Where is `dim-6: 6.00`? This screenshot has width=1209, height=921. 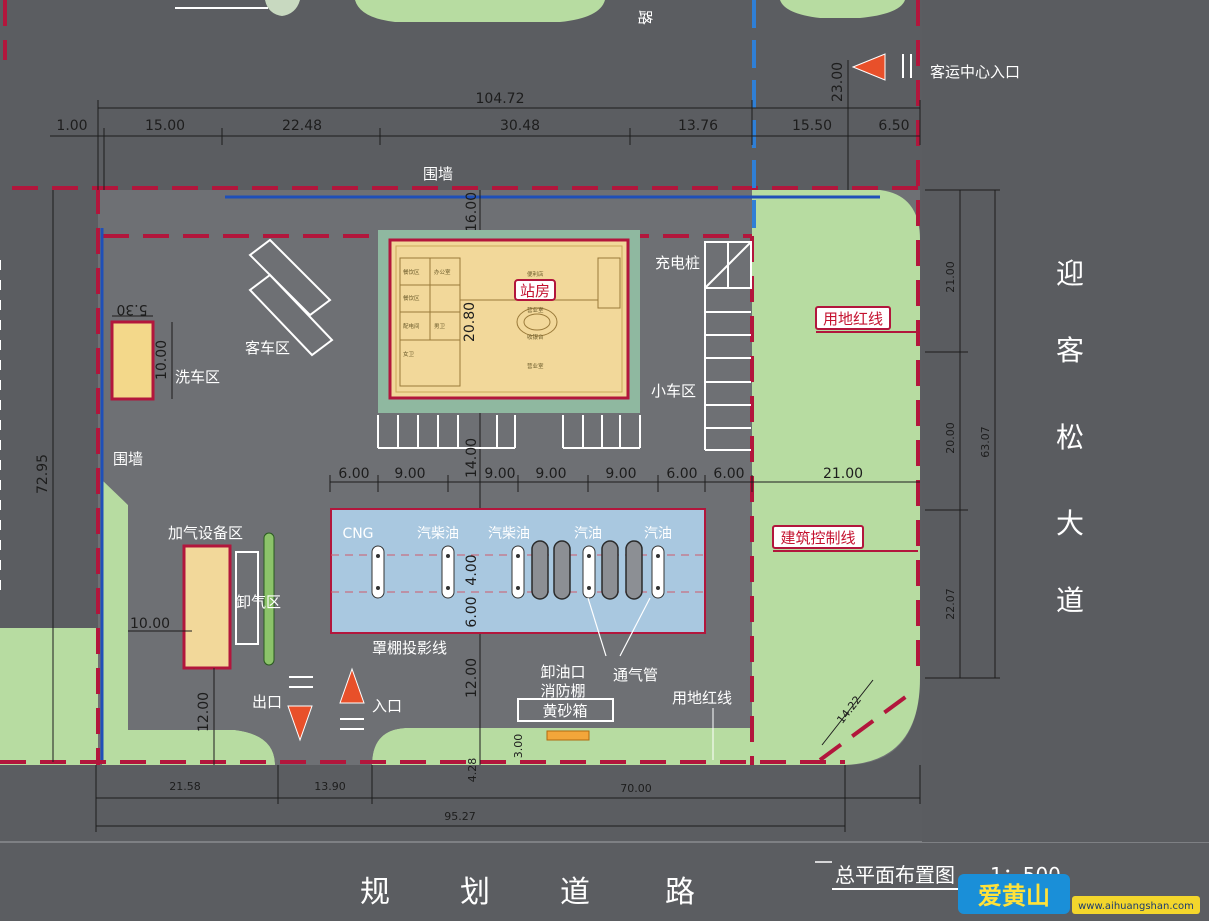
dim-6: 6.00 is located at coordinates (472, 611).